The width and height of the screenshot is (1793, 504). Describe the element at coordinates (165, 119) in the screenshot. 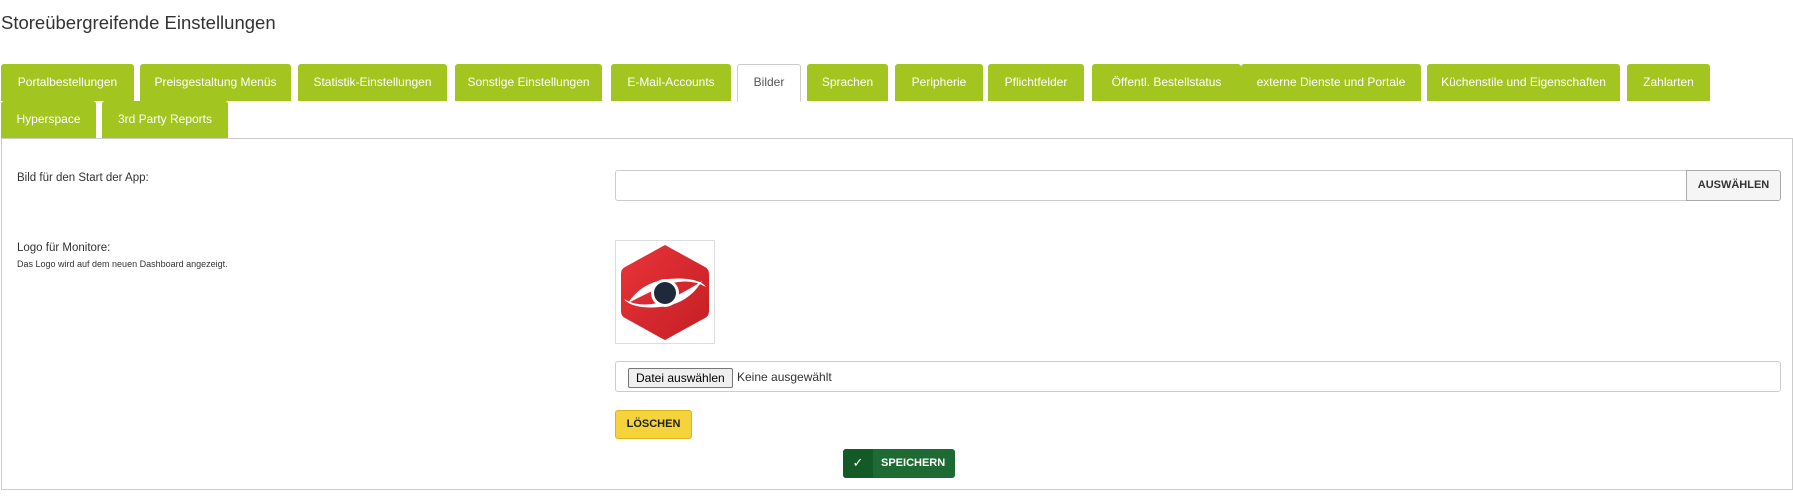

I see `tab-3rd-party-reports: 3rd Party Reports` at that location.